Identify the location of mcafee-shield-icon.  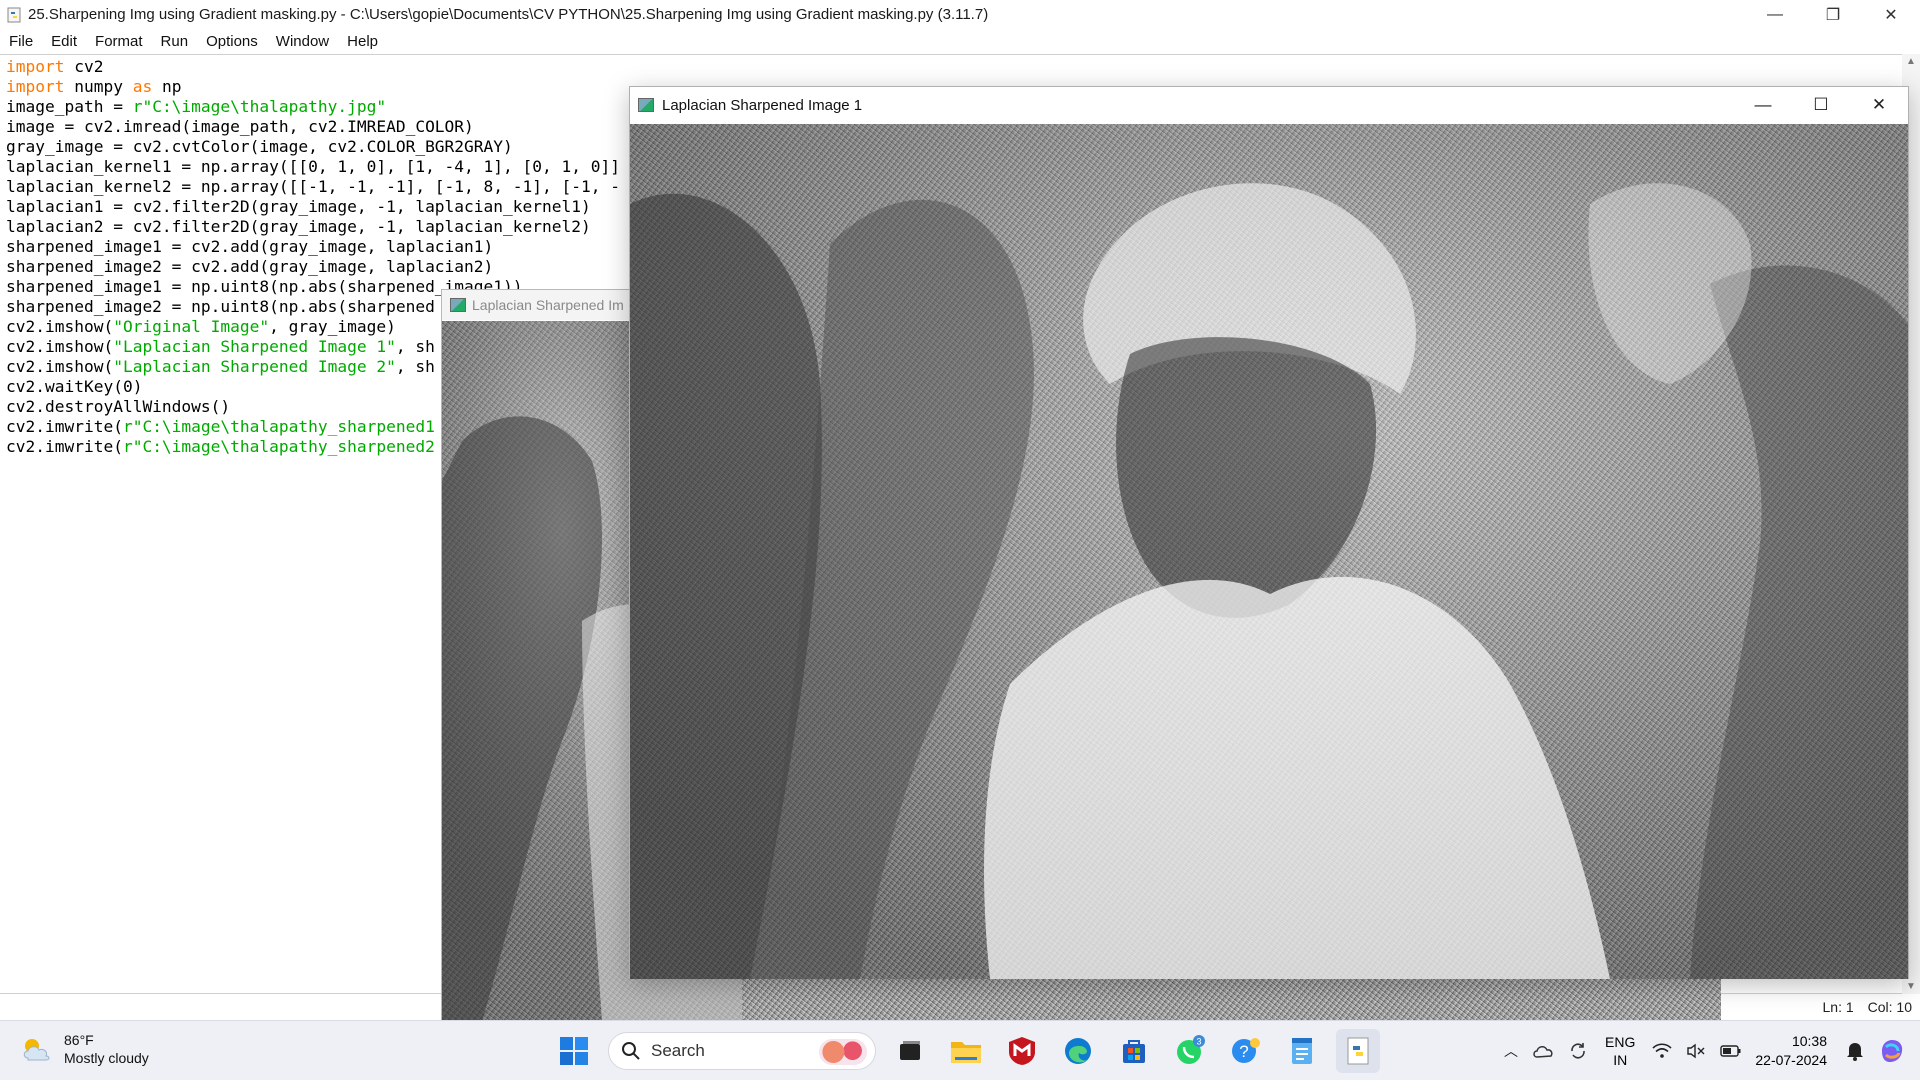
(1022, 1051).